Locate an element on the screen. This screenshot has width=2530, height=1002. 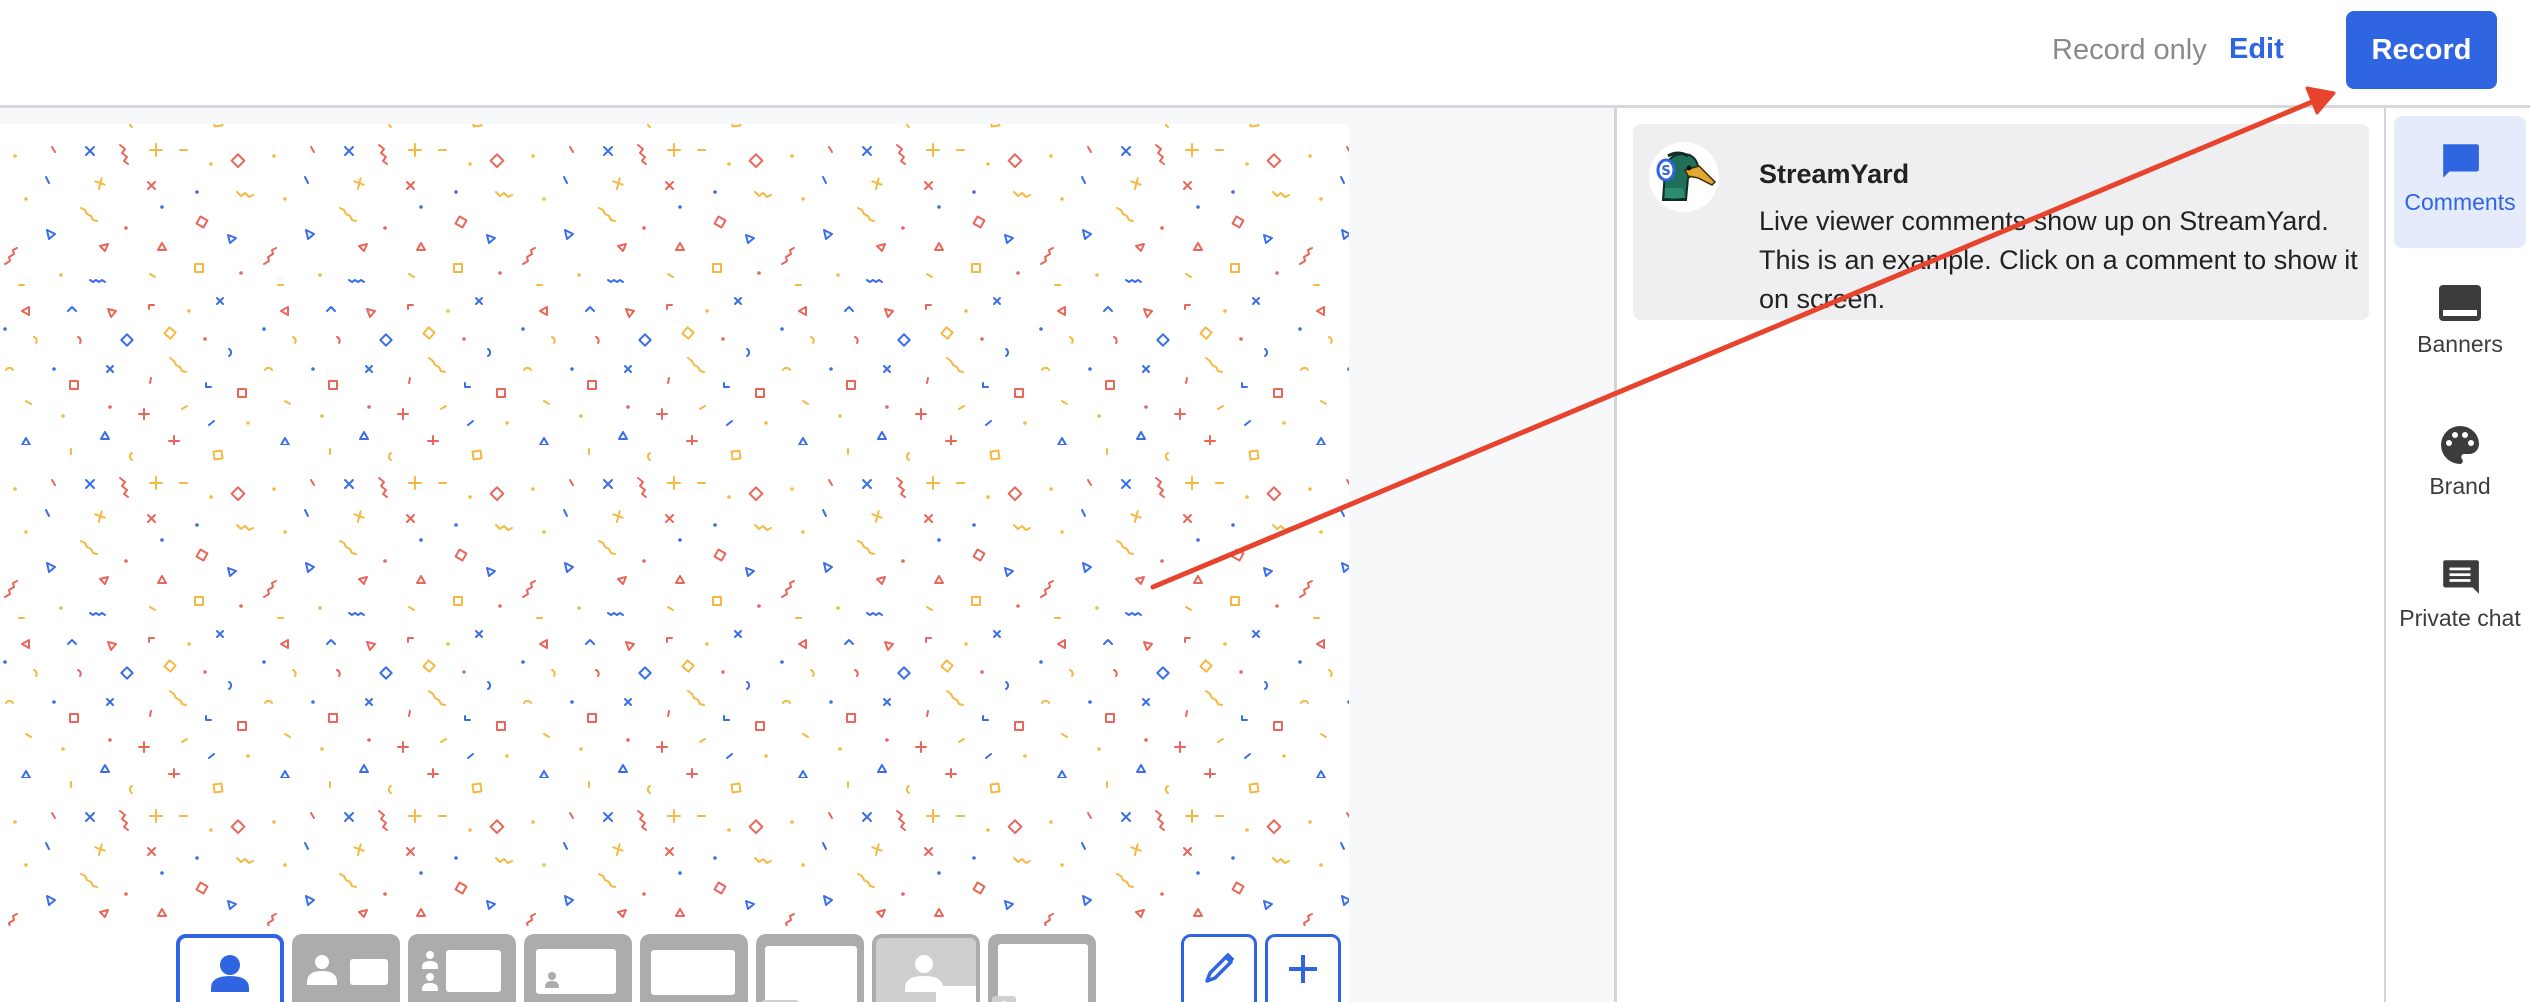
group-screen-icon is located at coordinates (461, 971).